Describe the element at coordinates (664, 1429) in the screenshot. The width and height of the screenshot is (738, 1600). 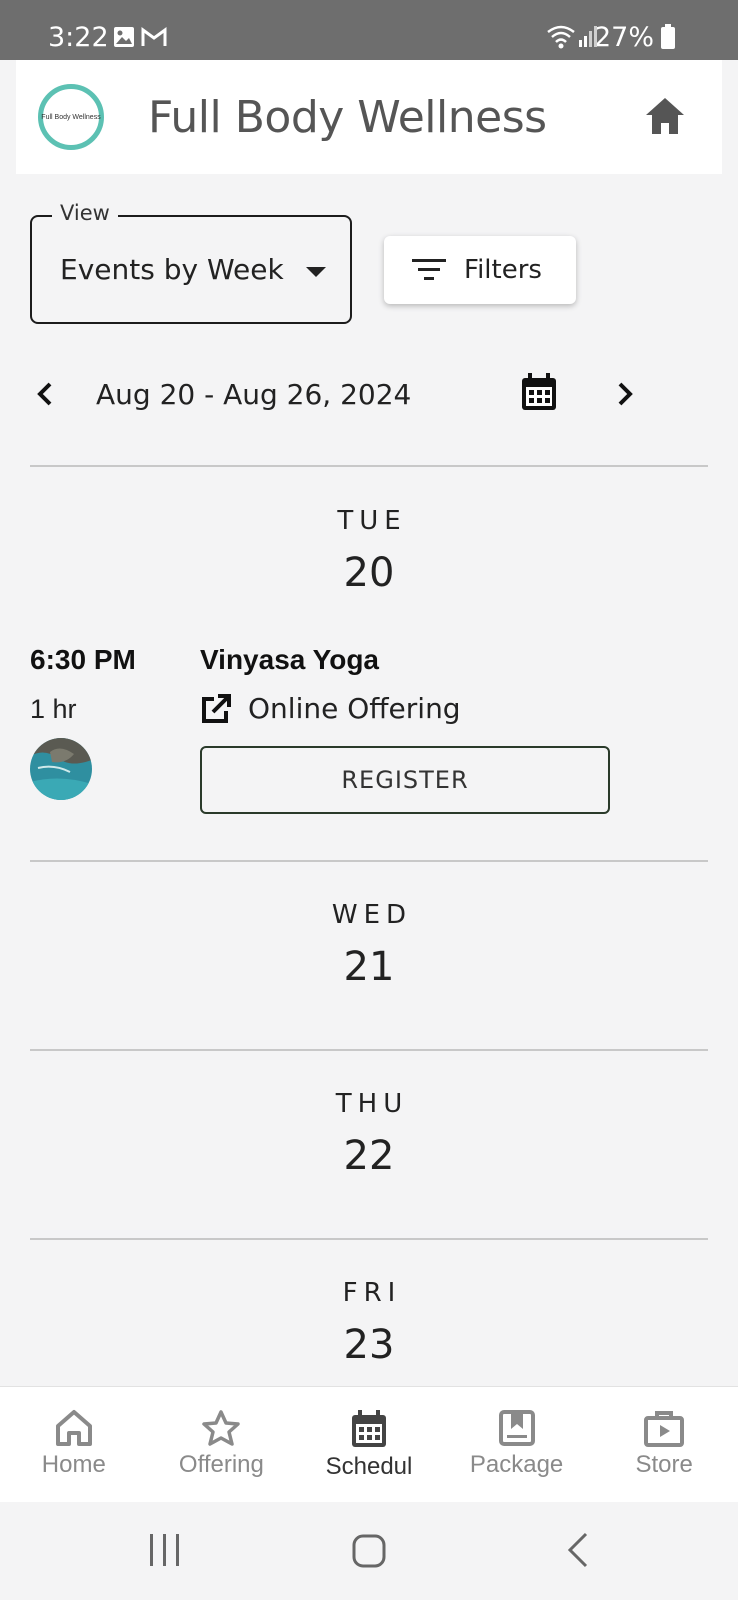
I see `store-icon` at that location.